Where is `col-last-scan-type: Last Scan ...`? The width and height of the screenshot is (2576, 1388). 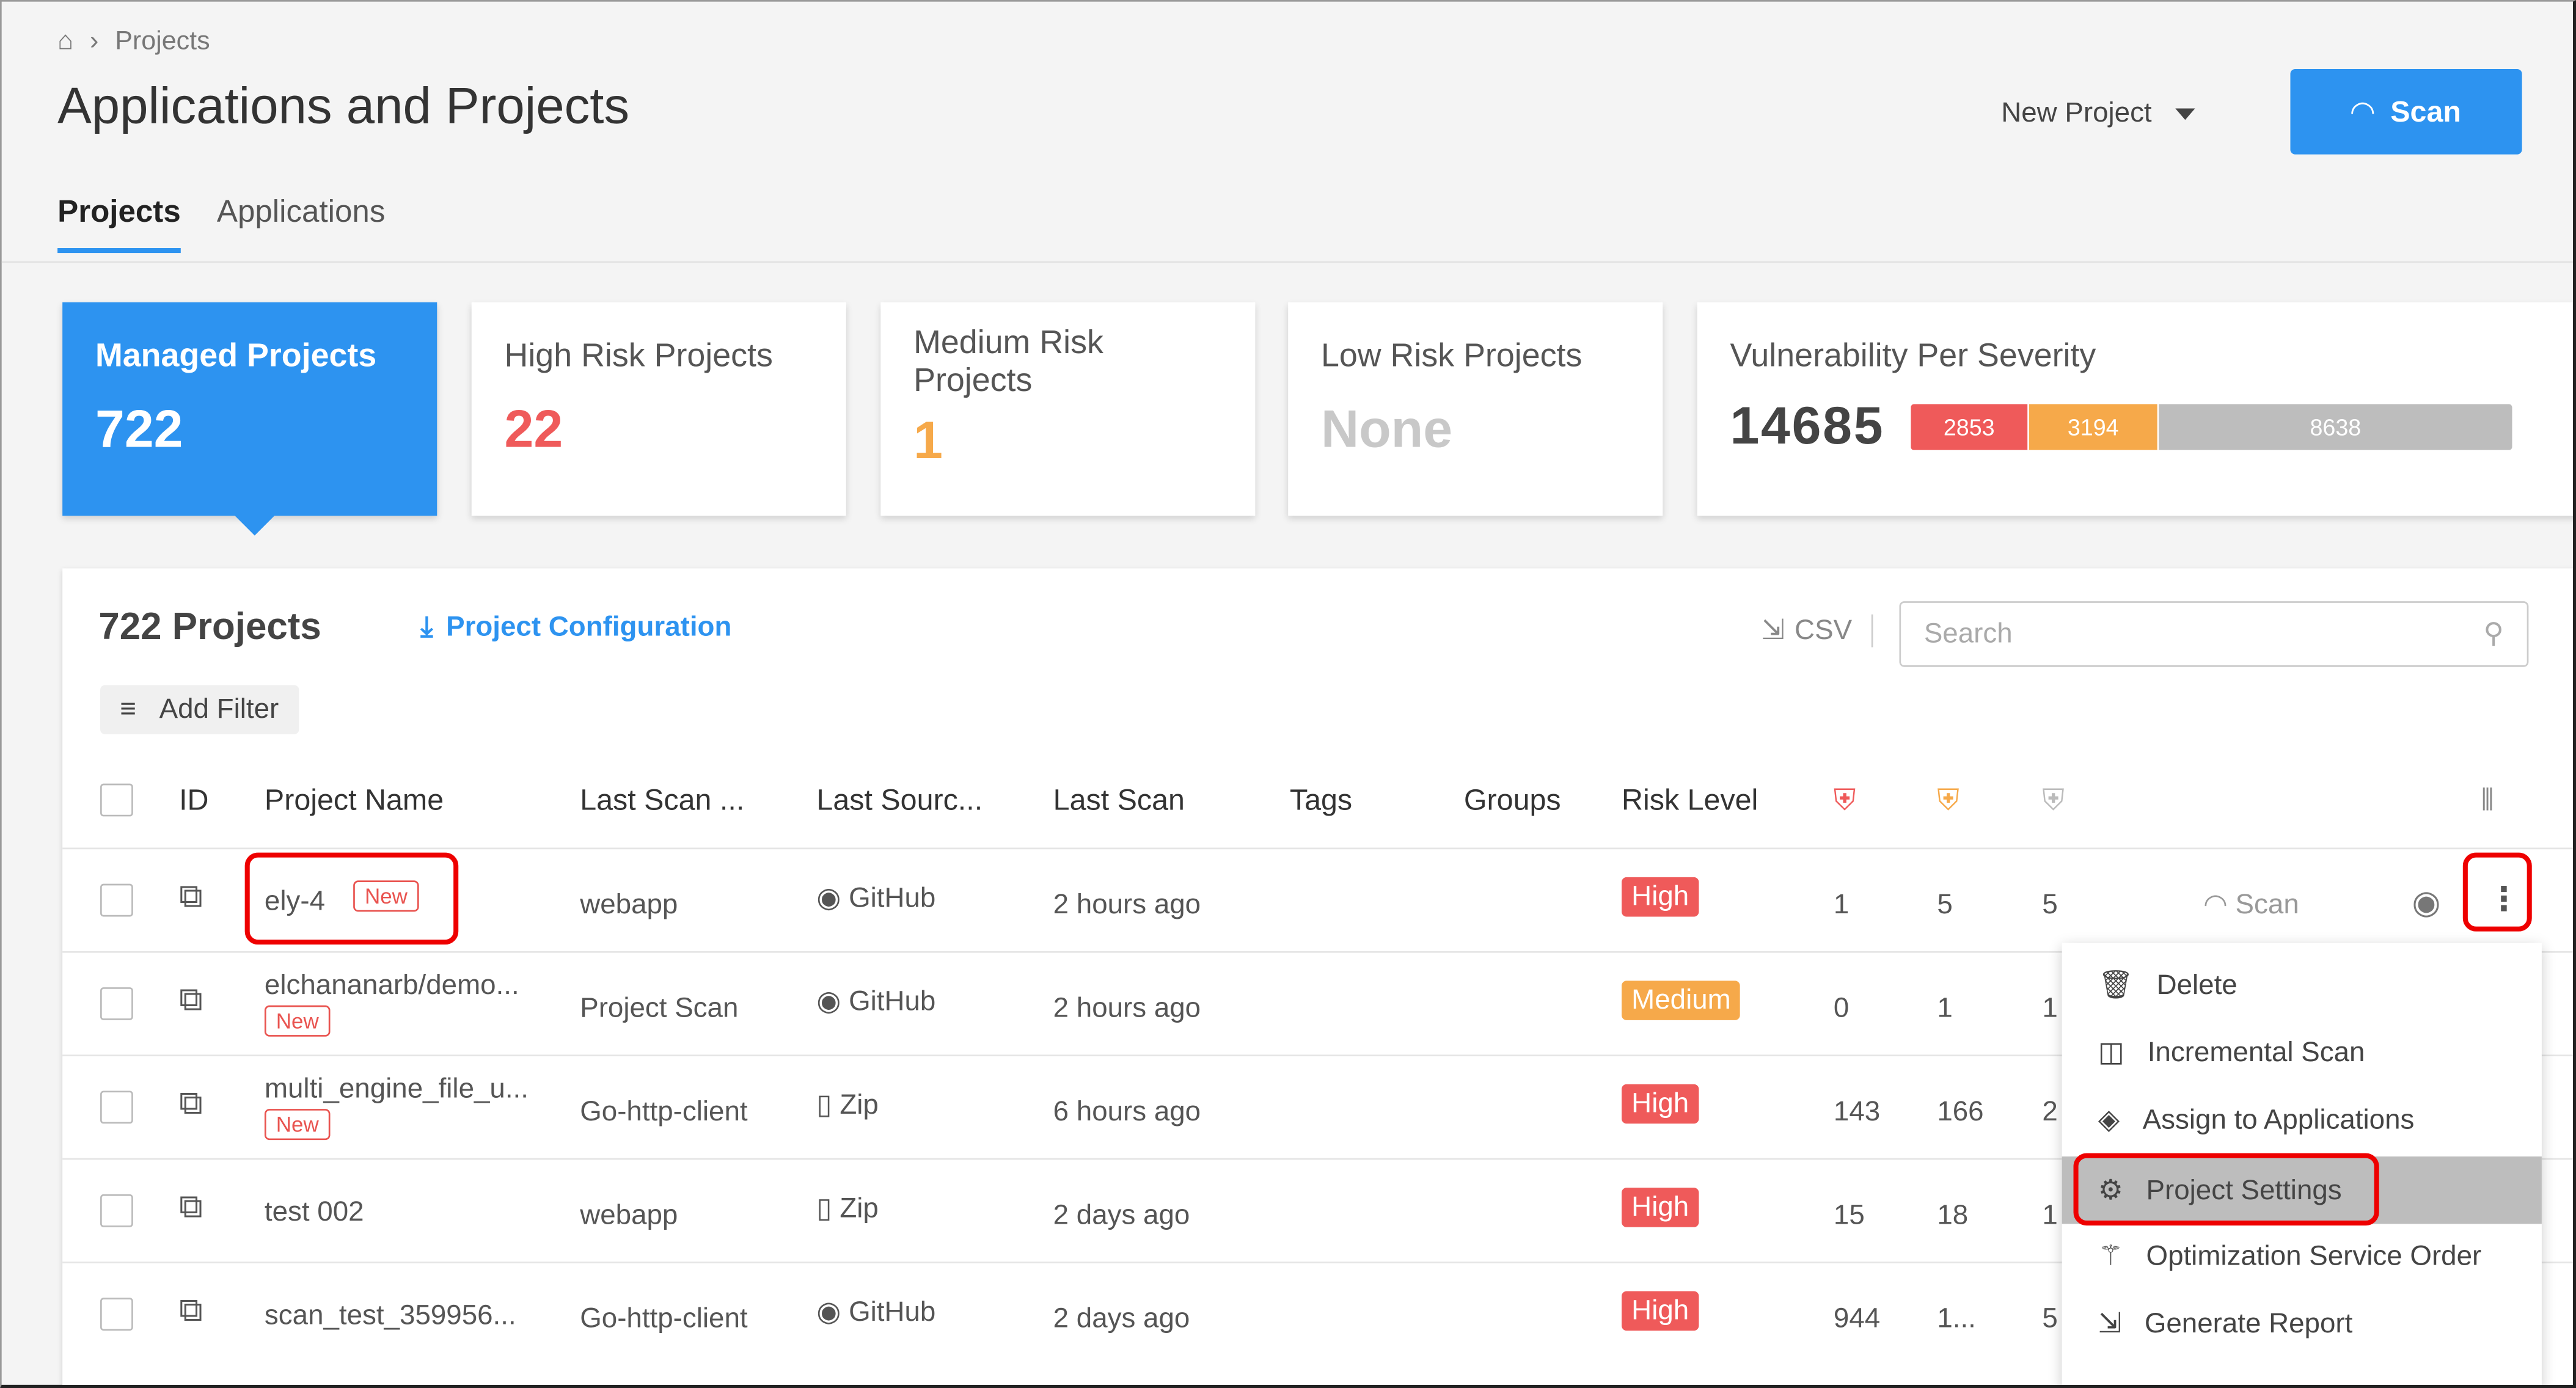 col-last-scan-type: Last Scan ... is located at coordinates (662, 801).